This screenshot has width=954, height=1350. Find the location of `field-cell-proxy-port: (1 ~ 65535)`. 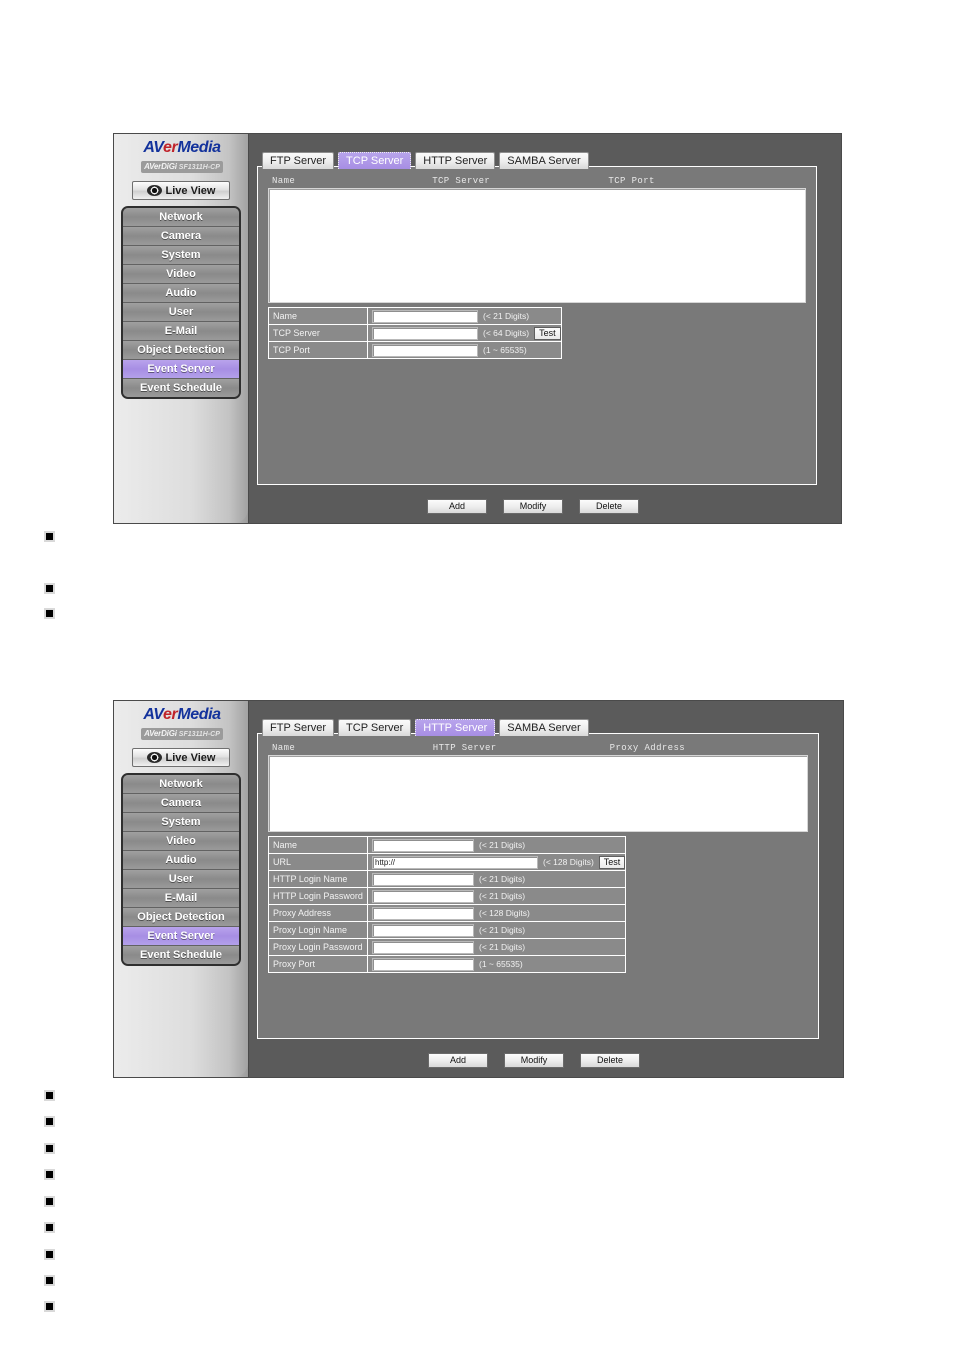

field-cell-proxy-port: (1 ~ 65535) is located at coordinates (496, 964).